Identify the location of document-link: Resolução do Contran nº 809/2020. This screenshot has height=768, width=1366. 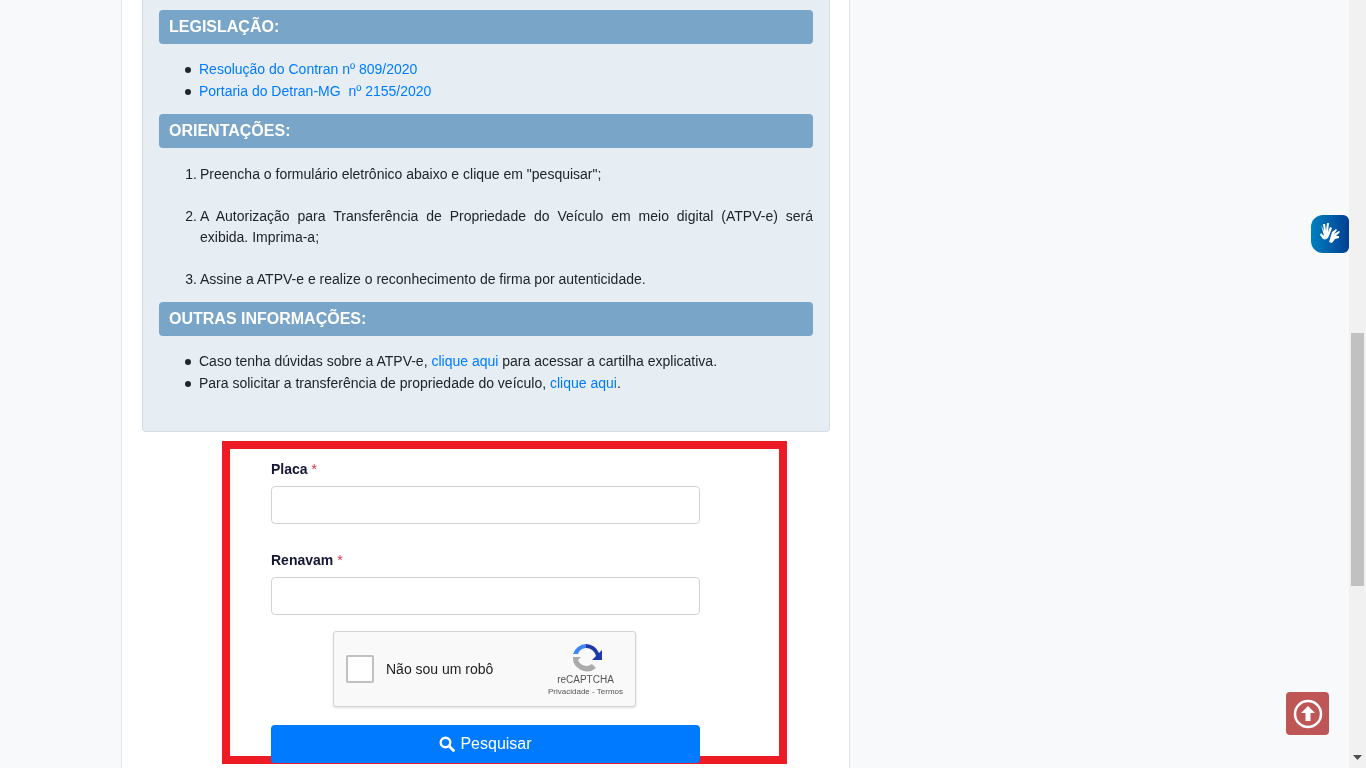
(308, 69).